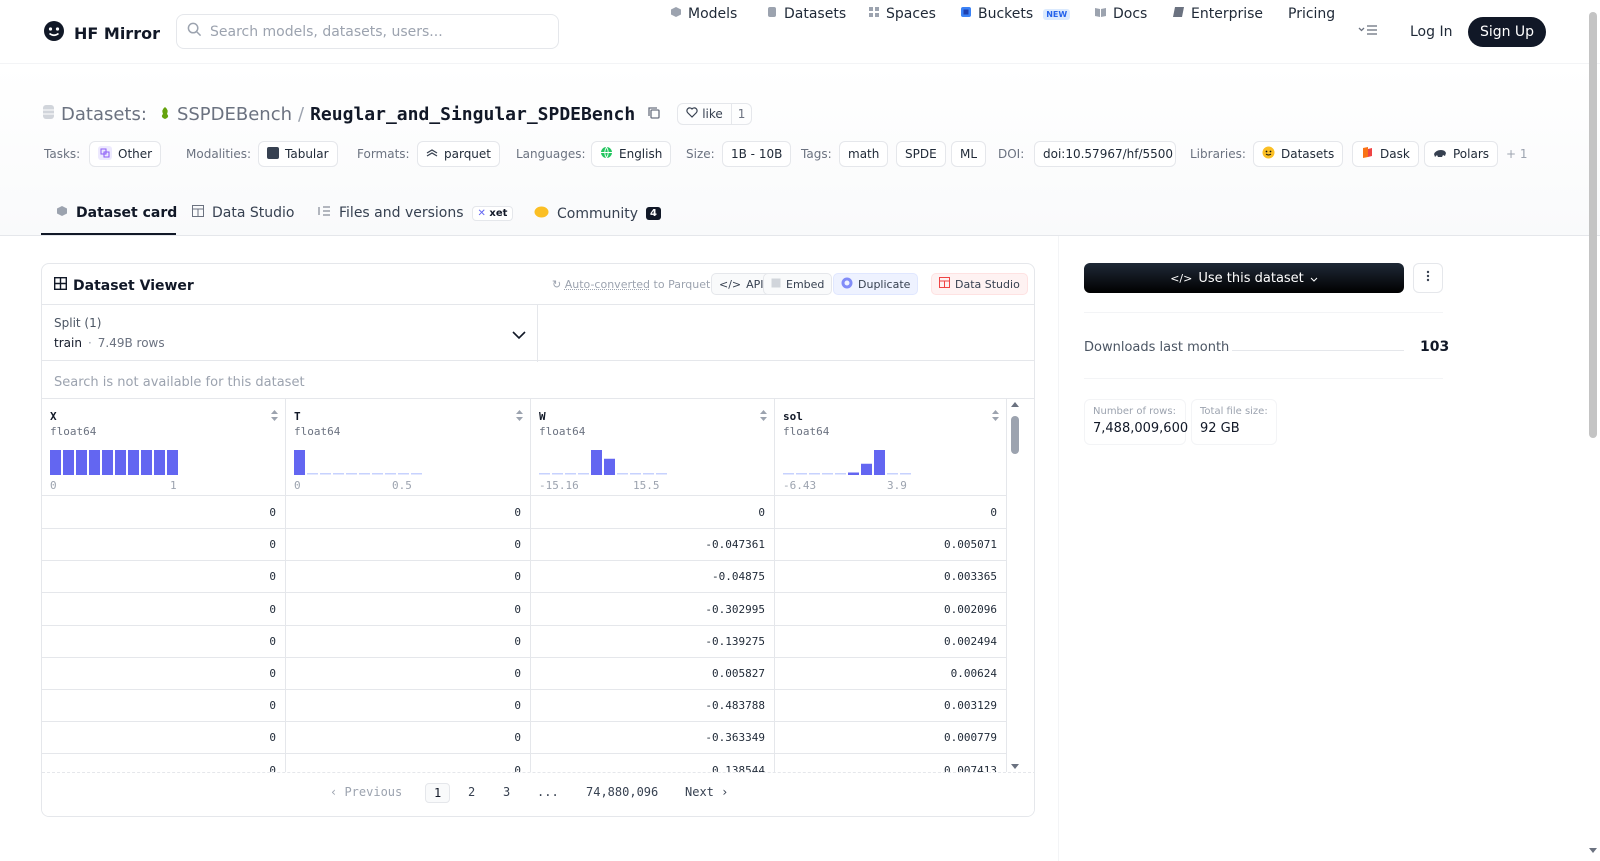 This screenshot has width=1600, height=861. Describe the element at coordinates (891, 641) in the screenshot. I see `table-cell: 0.002494` at that location.